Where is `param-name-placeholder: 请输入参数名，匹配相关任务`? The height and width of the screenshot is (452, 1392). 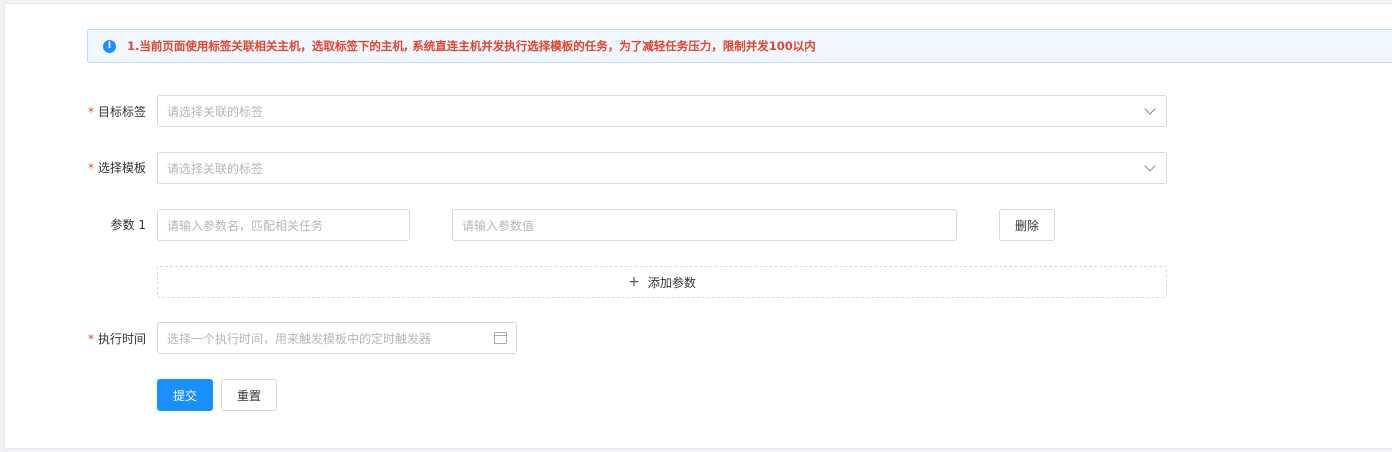 param-name-placeholder: 请输入参数名，匹配相关任务 is located at coordinates (245, 225).